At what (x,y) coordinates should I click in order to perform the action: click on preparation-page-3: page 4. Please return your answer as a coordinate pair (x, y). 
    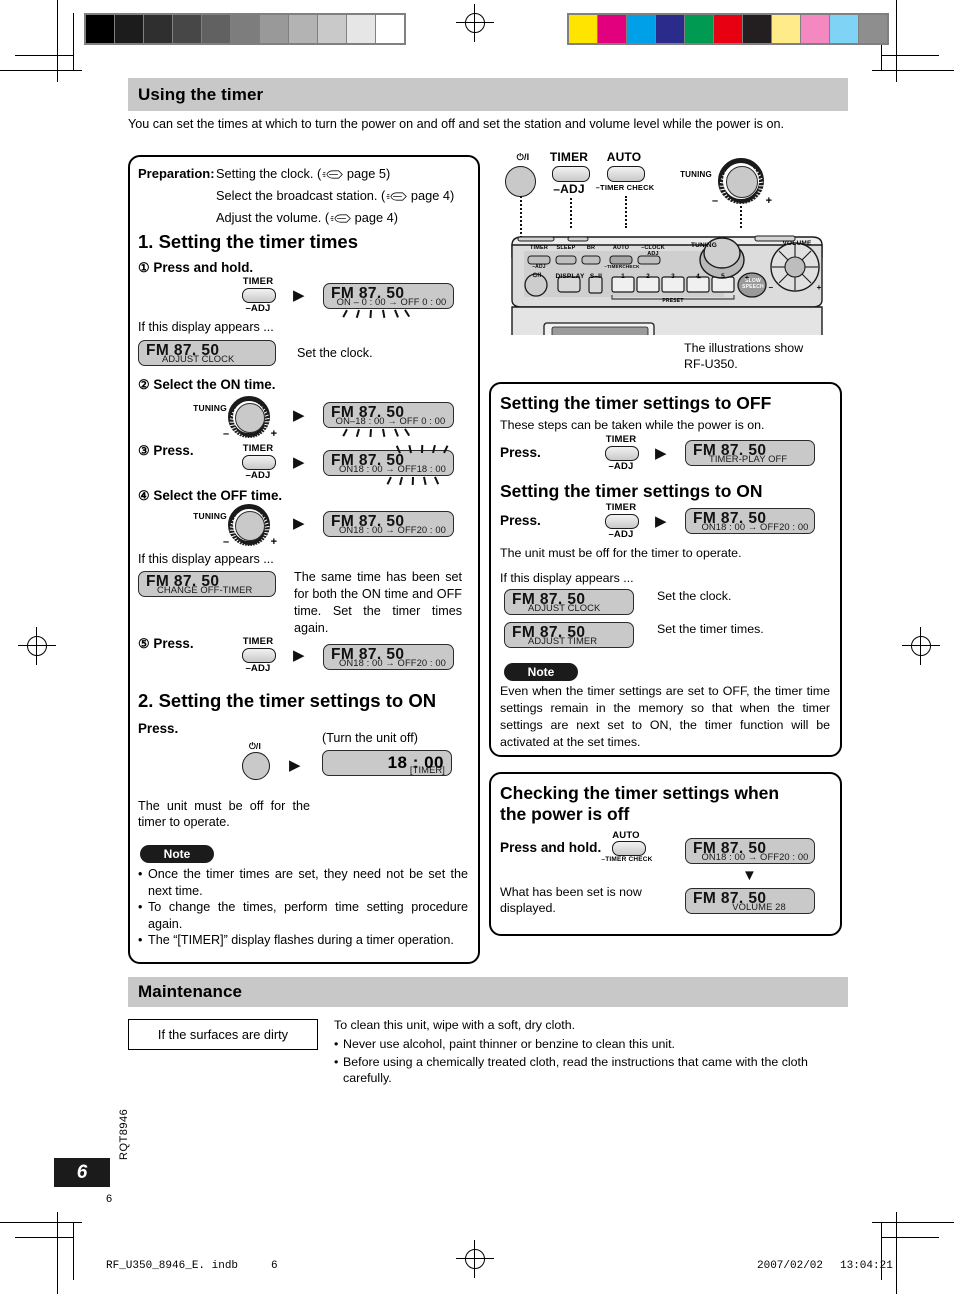
    Looking at the image, I should click on (374, 217).